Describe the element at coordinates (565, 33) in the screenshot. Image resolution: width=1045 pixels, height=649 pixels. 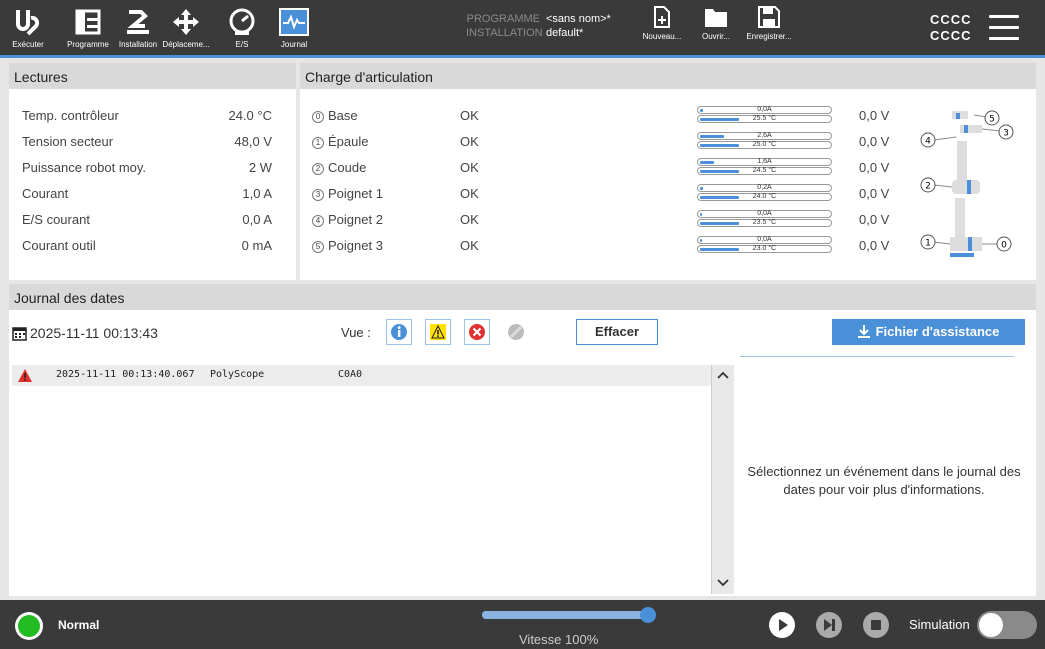
I see `installation-value: default*` at that location.